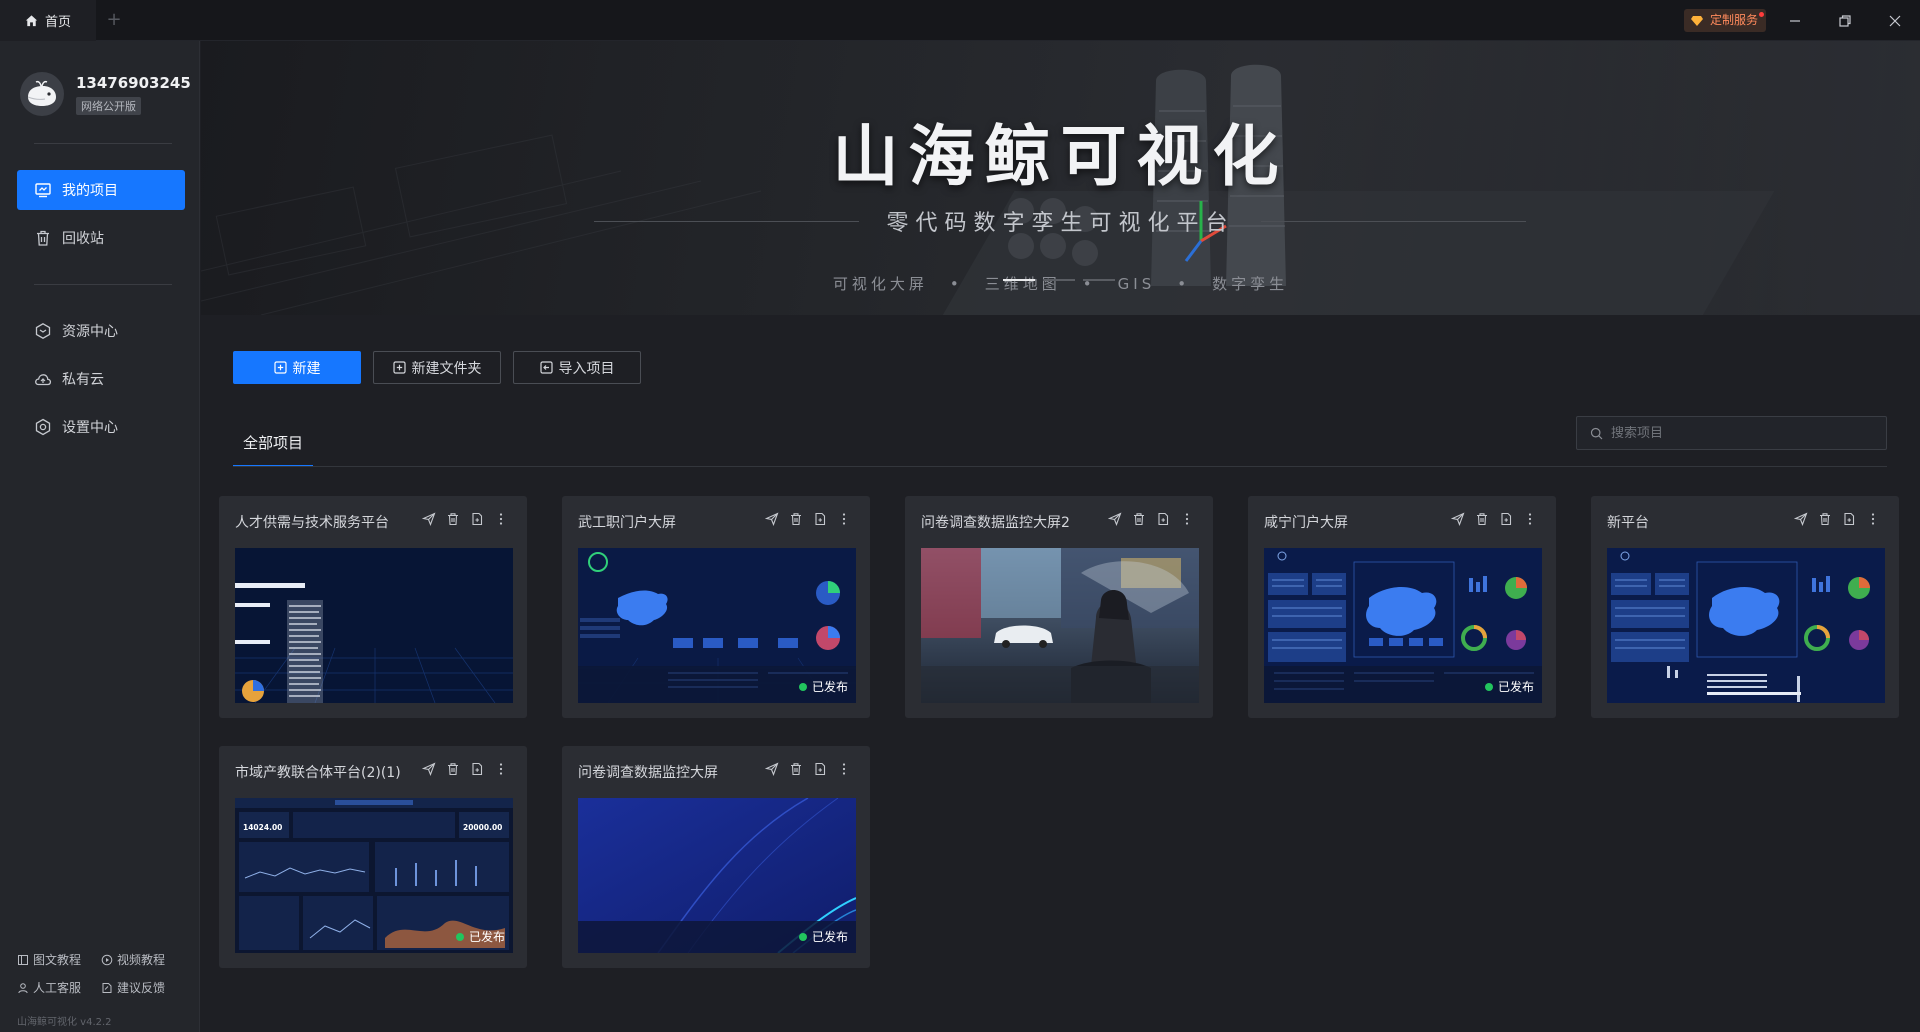  What do you see at coordinates (1762, 14) in the screenshot?
I see `notification-dot` at bounding box center [1762, 14].